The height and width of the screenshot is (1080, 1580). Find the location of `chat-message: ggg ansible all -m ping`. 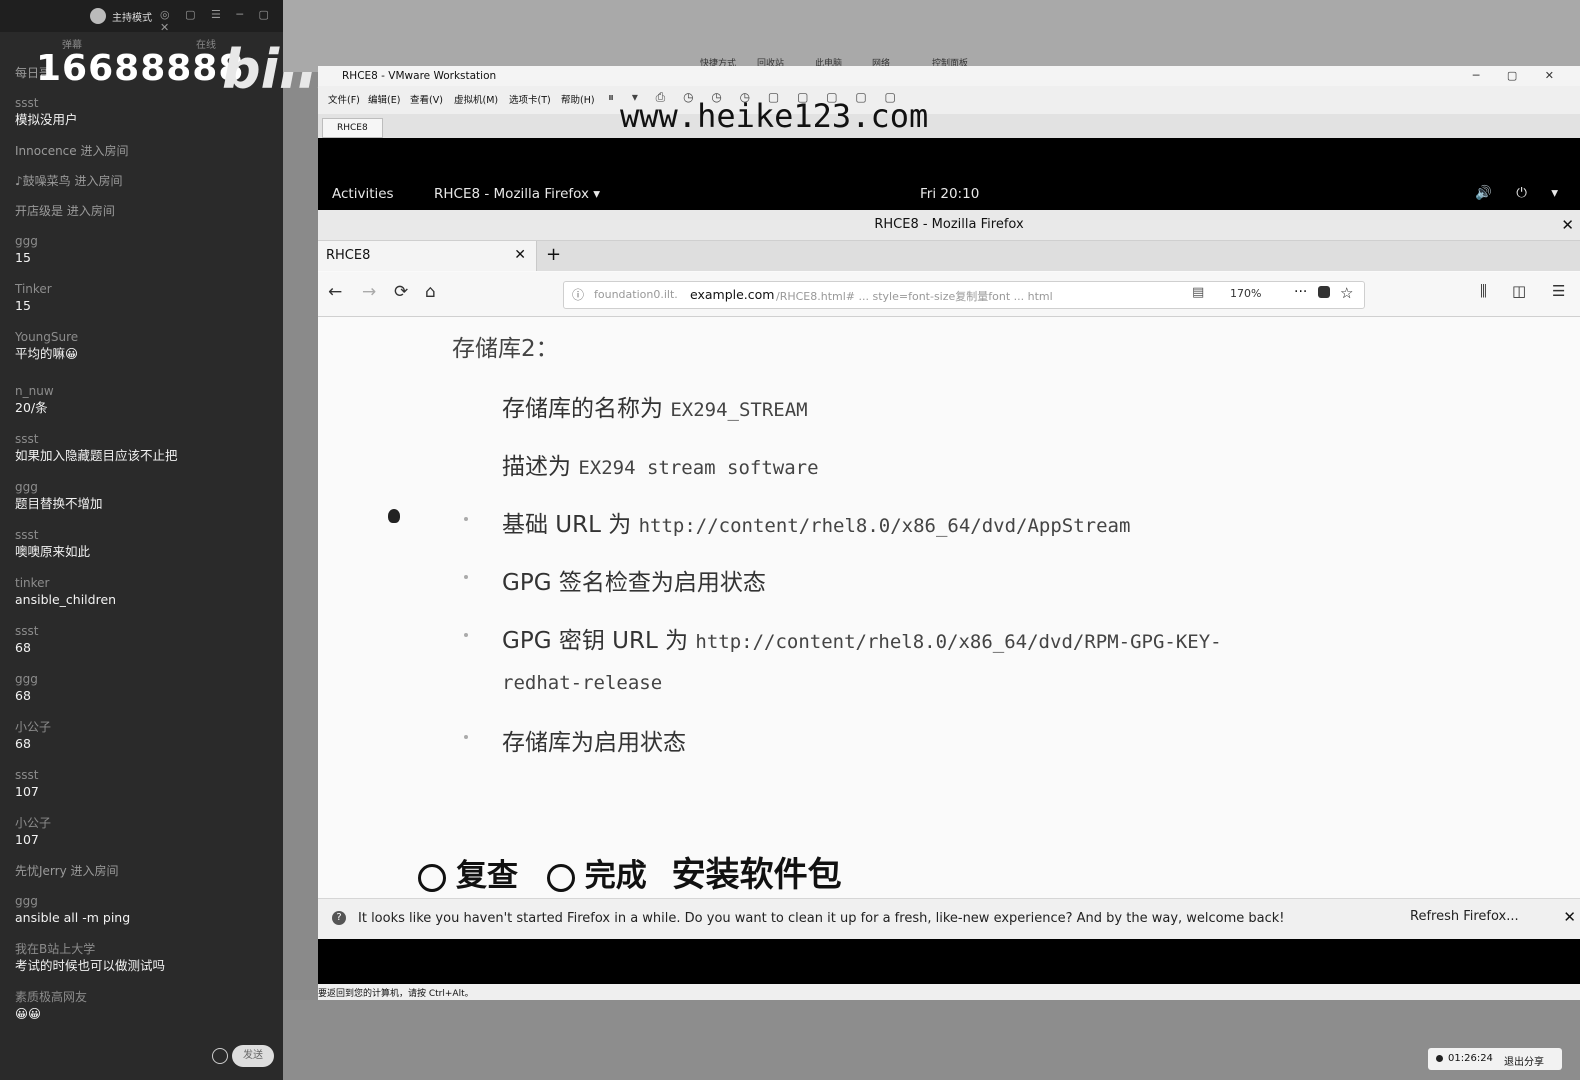

chat-message: ggg ansible all -m ping is located at coordinates (146, 910).